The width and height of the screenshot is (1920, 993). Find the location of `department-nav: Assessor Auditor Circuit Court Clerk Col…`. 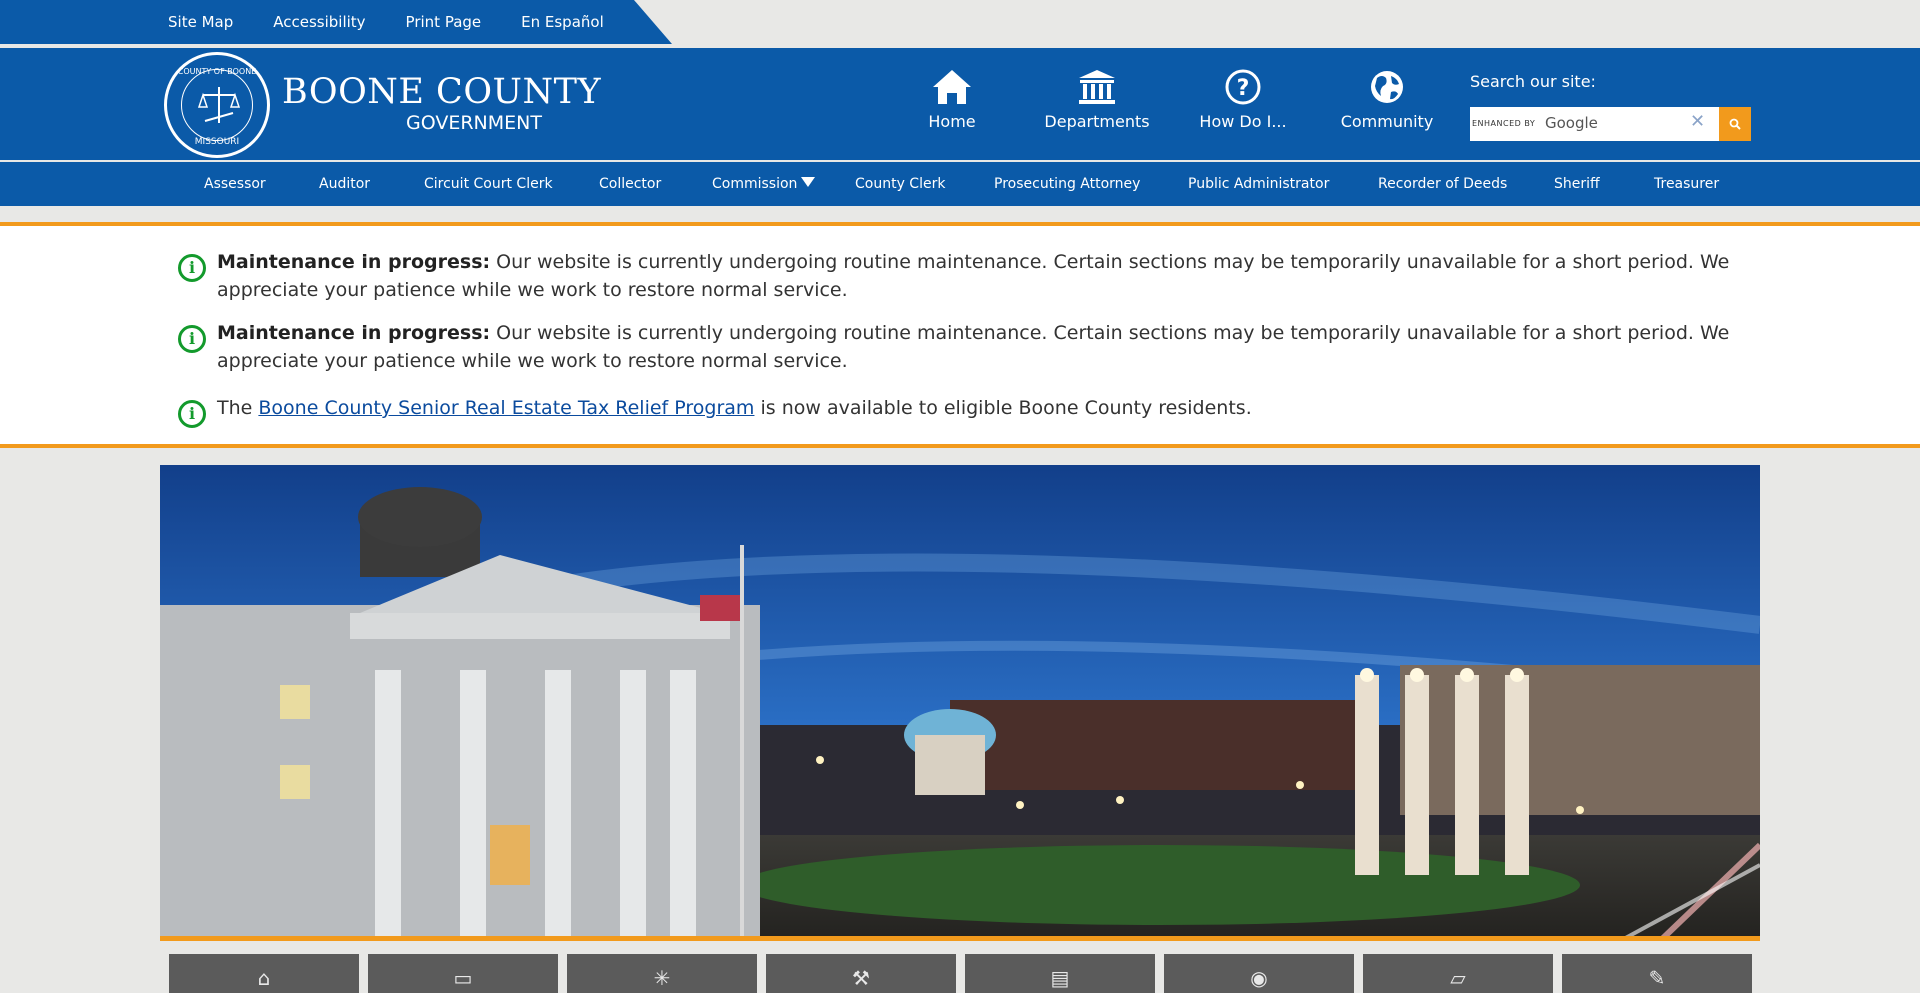

department-nav: Assessor Auditor Circuit Court Clerk Col… is located at coordinates (960, 184).